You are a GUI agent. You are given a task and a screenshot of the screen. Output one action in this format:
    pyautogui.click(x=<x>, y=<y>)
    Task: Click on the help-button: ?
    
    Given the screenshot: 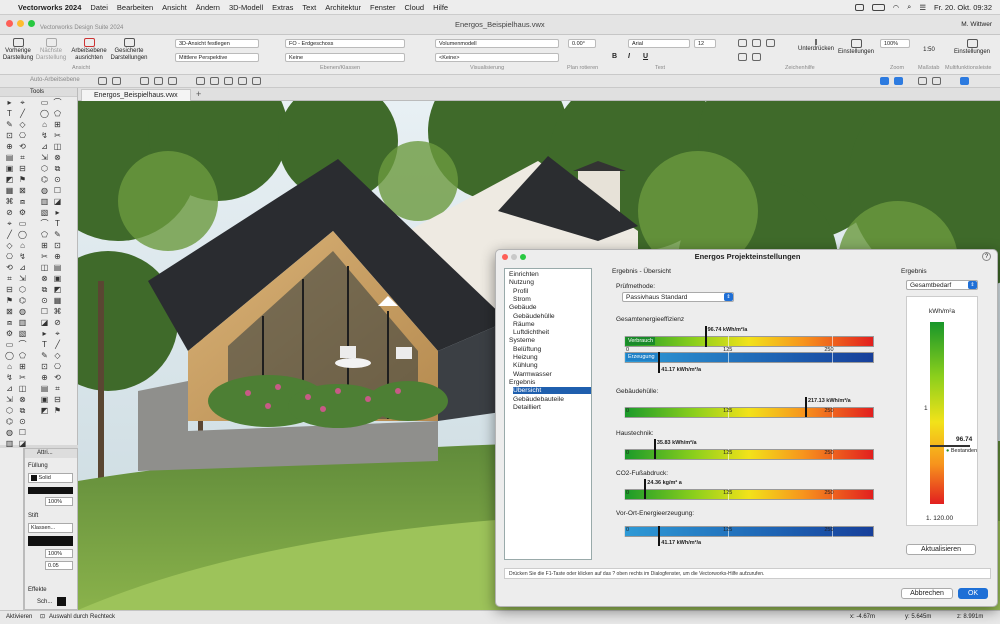 What is the action you would take?
    pyautogui.click(x=986, y=256)
    